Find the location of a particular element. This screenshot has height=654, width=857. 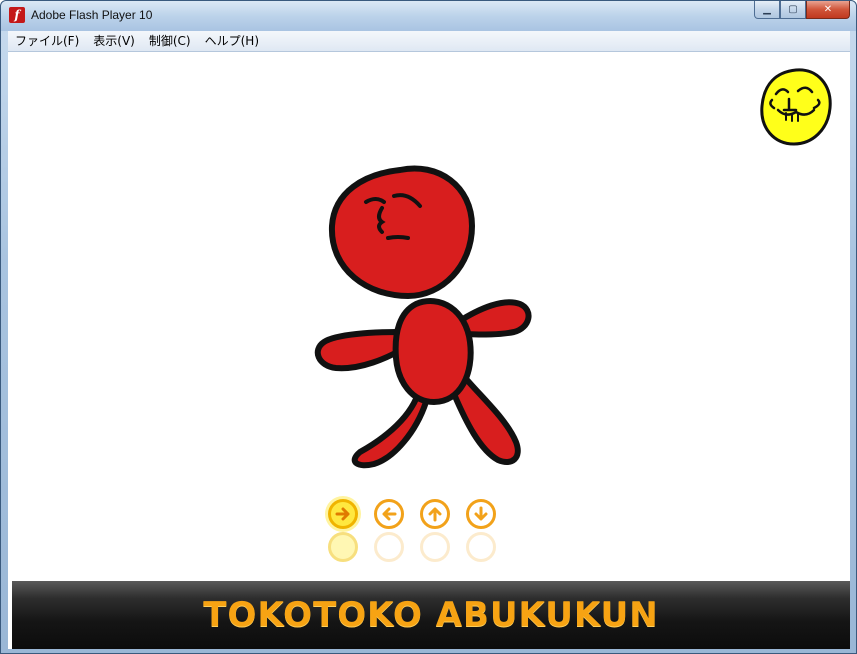

arrow-down-icon is located at coordinates (481, 513).